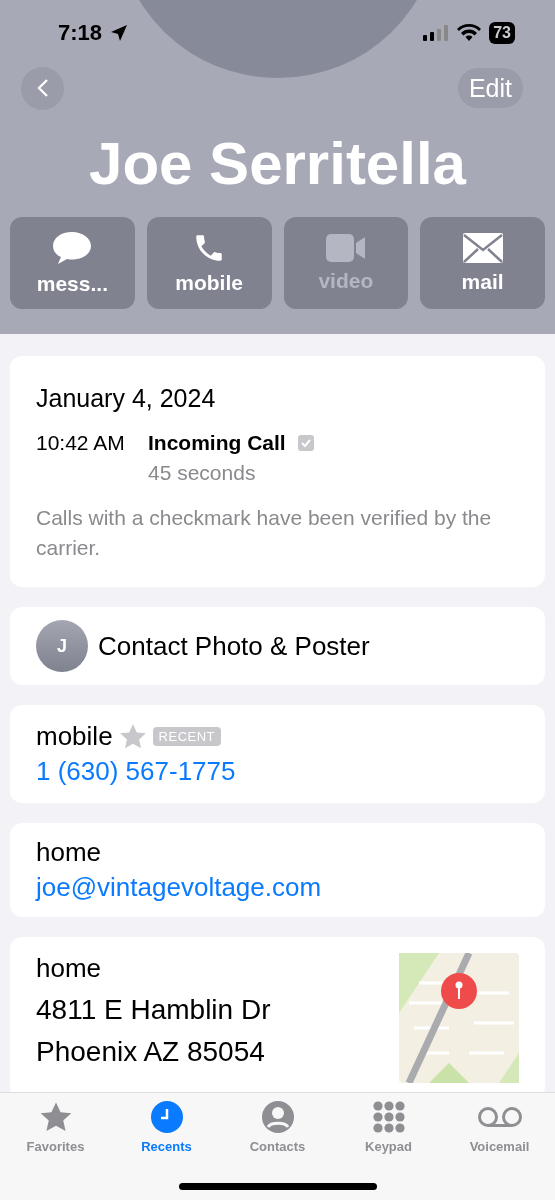 Image resolution: width=555 pixels, height=1200 pixels. Describe the element at coordinates (69, 968) in the screenshot. I see `address-label: home` at that location.